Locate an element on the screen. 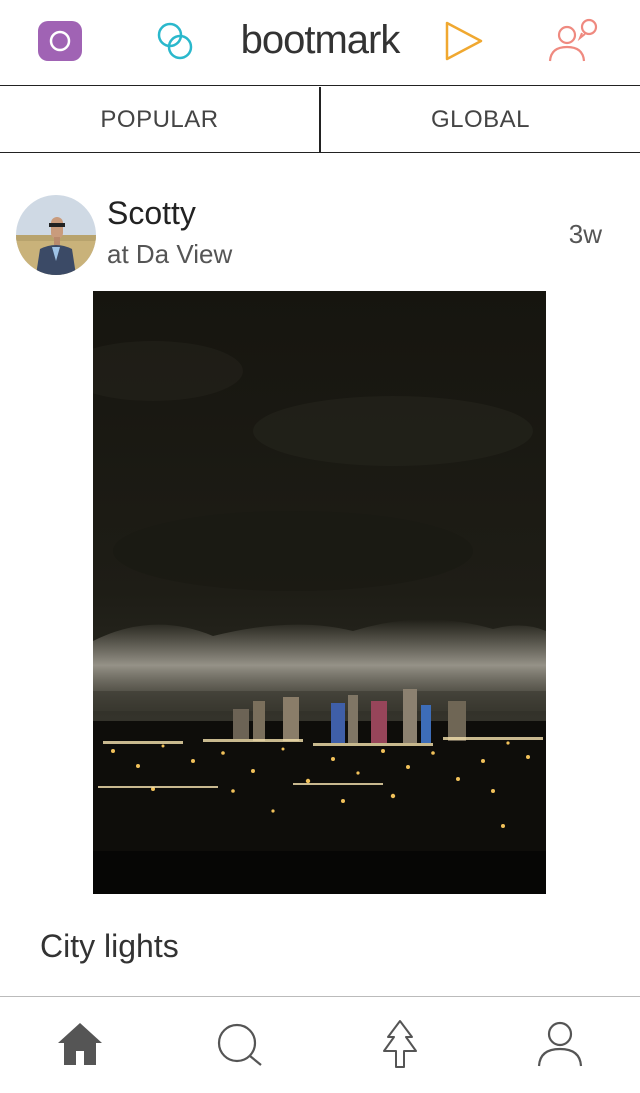  record-icon is located at coordinates (60, 43).